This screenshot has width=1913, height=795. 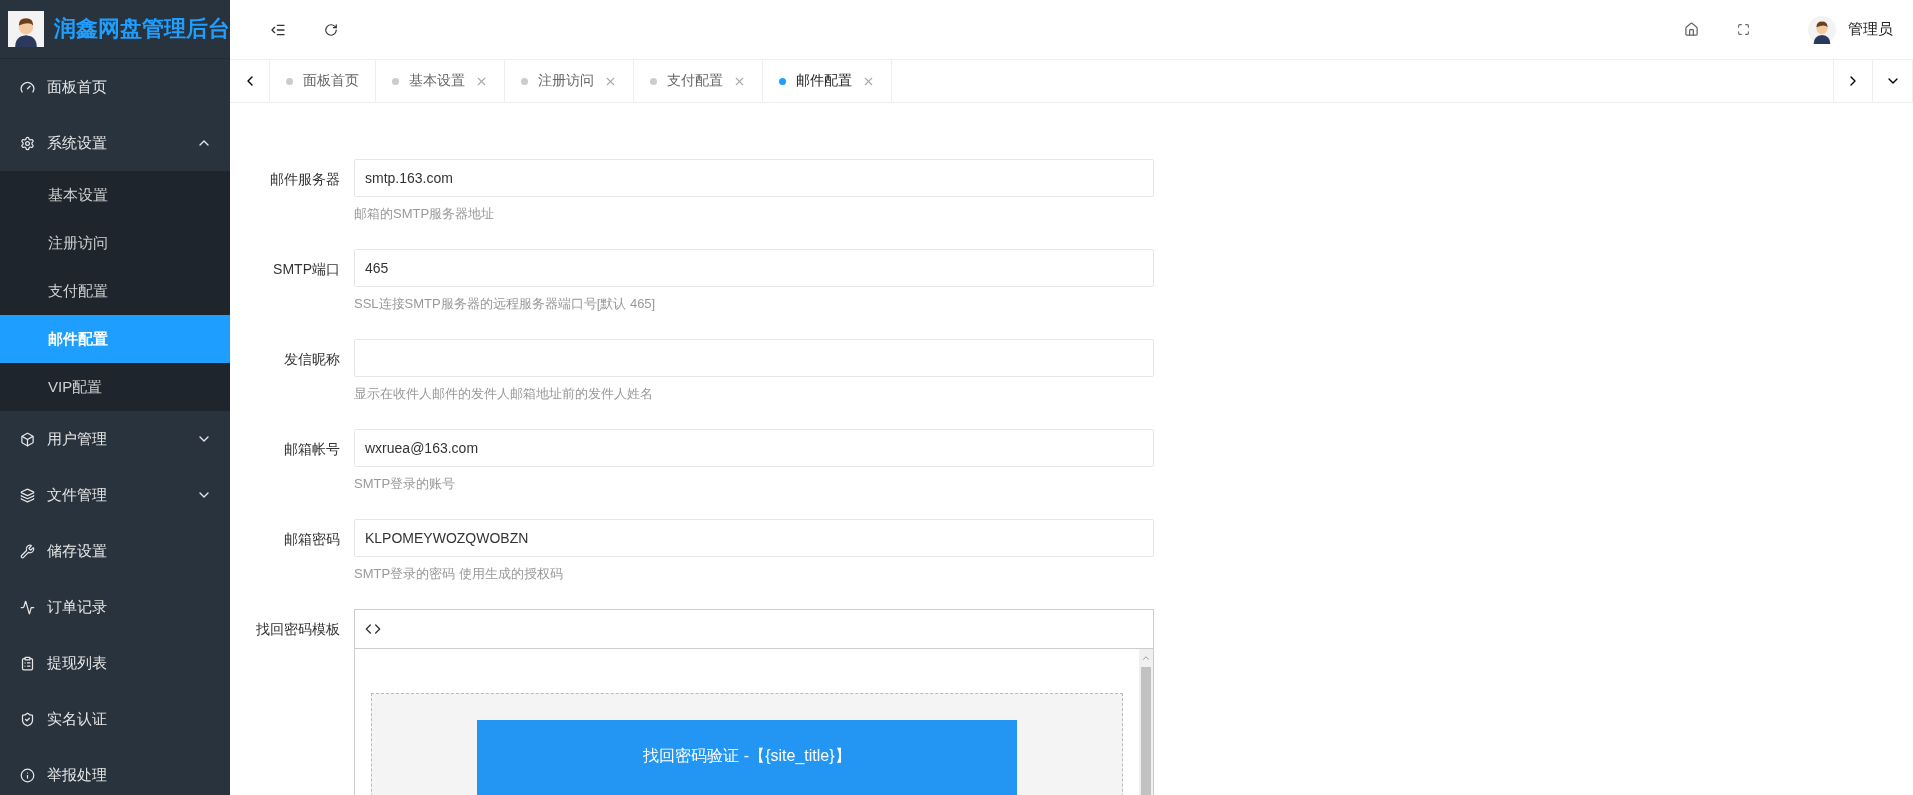 I want to click on fullscreen-icon, so click(x=1743, y=29).